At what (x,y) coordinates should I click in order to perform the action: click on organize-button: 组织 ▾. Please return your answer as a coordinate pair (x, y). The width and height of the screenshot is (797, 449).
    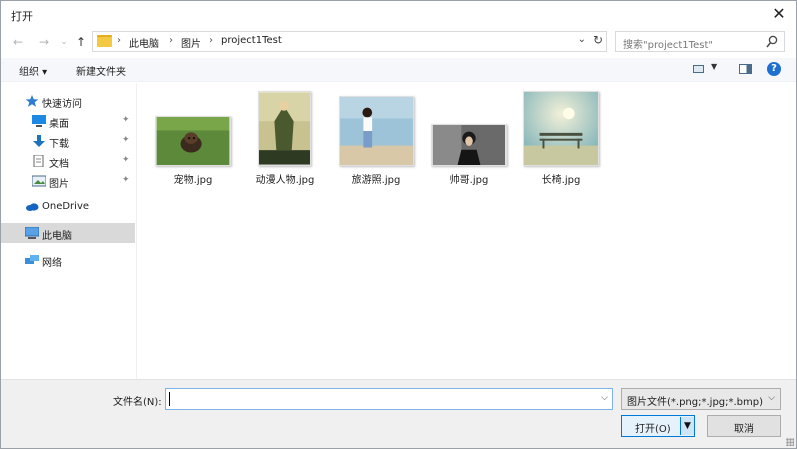
    Looking at the image, I should click on (33, 70).